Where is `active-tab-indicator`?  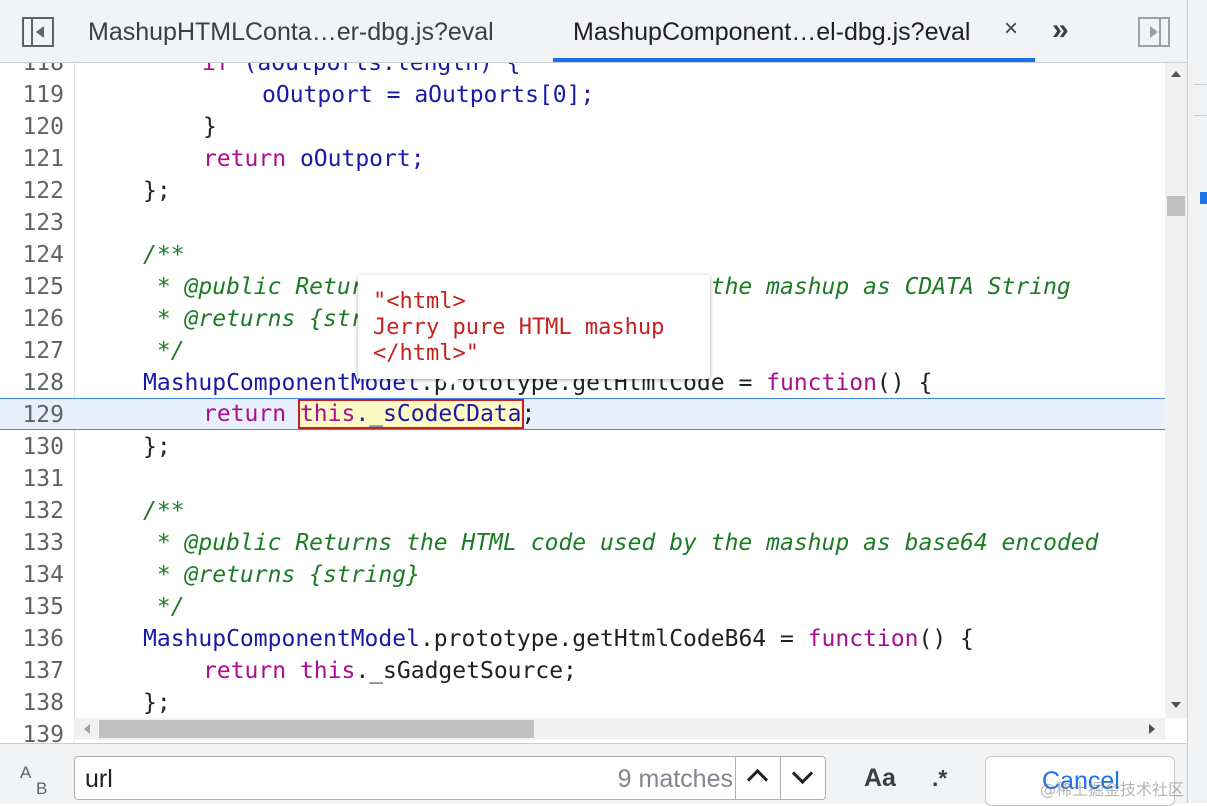
active-tab-indicator is located at coordinates (794, 60).